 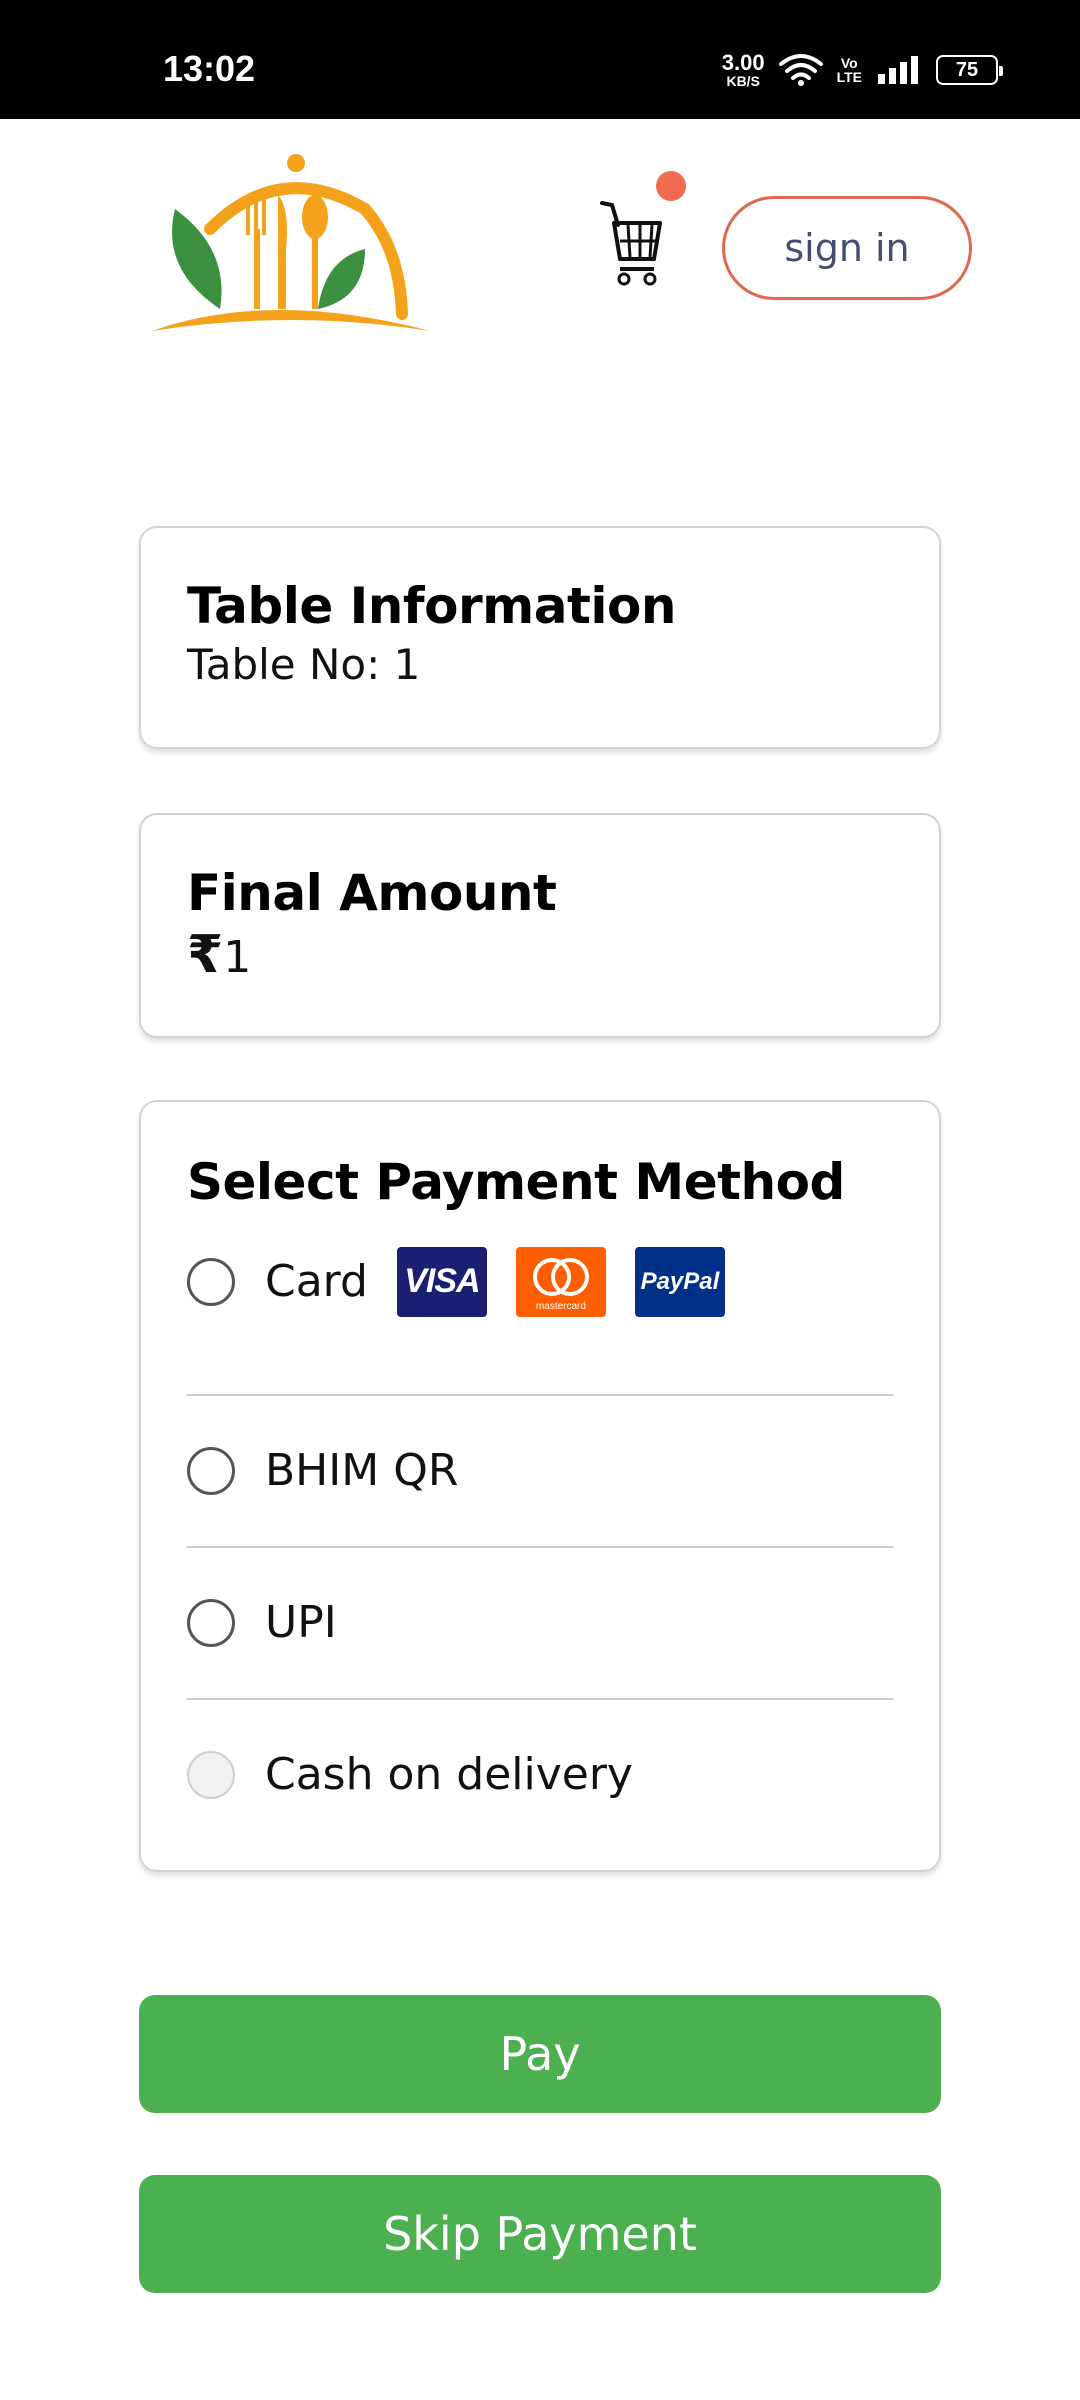 I want to click on upi-label: UPI, so click(x=301, y=1622).